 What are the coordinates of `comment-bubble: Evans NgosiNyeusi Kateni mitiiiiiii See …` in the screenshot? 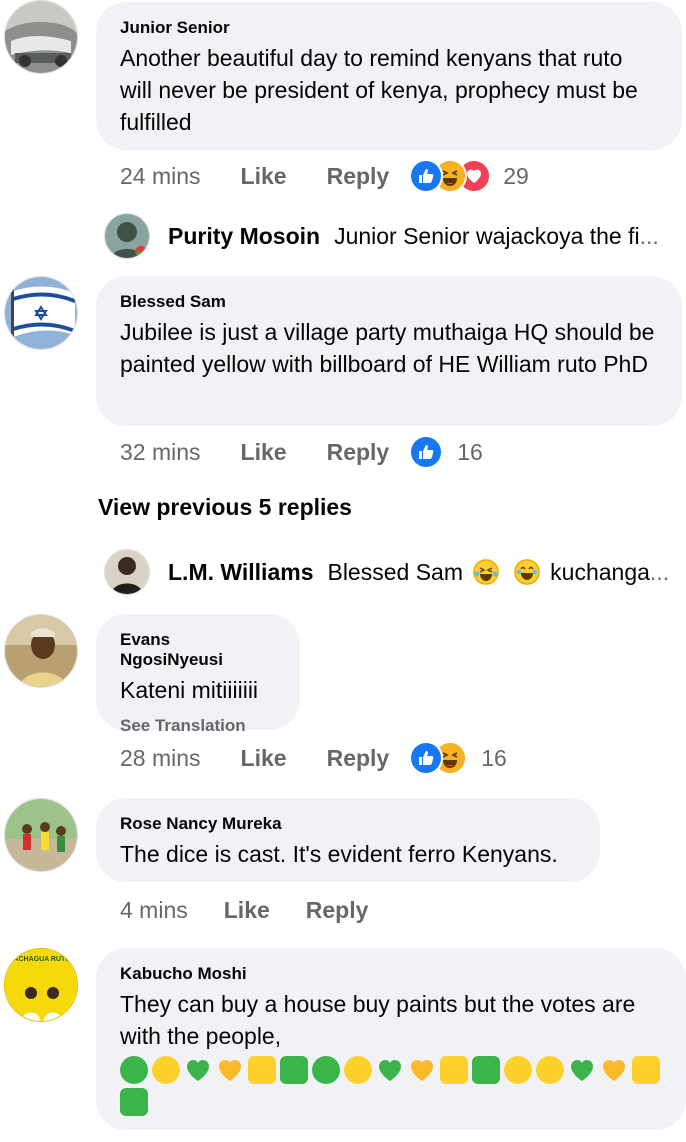 It's located at (198, 674).